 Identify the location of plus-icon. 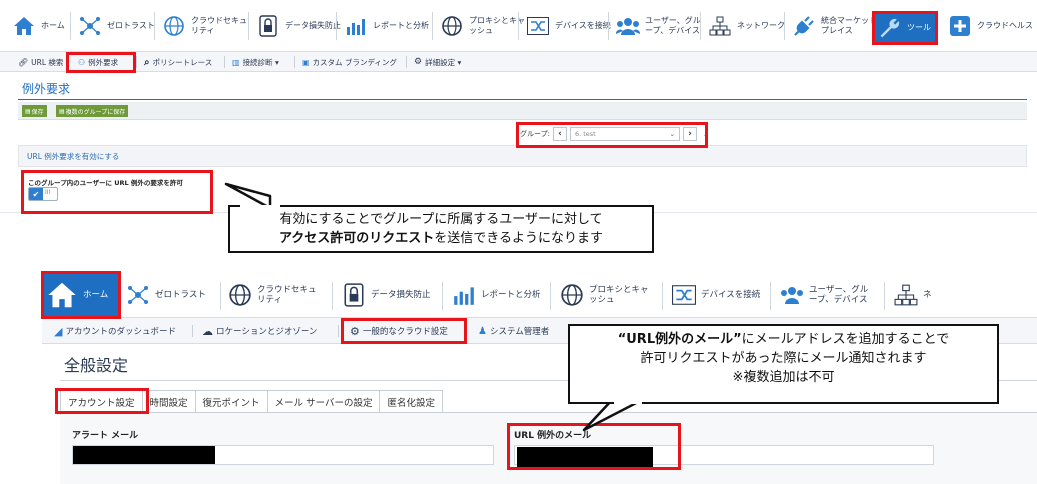
(960, 26).